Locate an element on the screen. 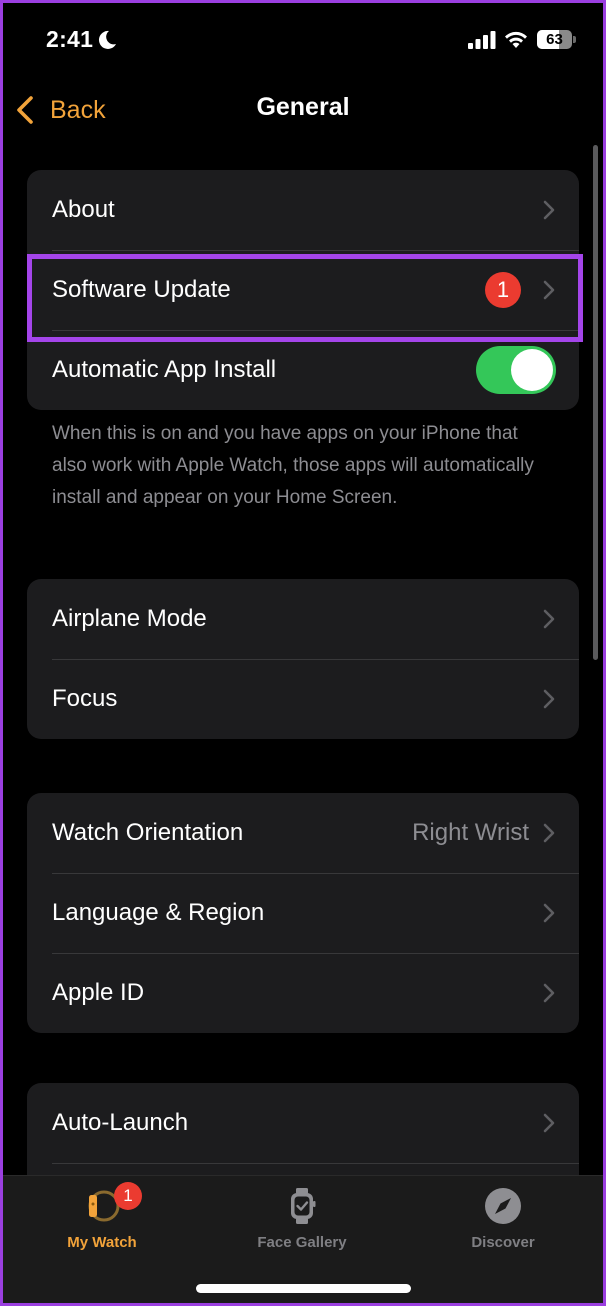 The height and width of the screenshot is (1306, 606). row-apple-id: Apple ID is located at coordinates (303, 993).